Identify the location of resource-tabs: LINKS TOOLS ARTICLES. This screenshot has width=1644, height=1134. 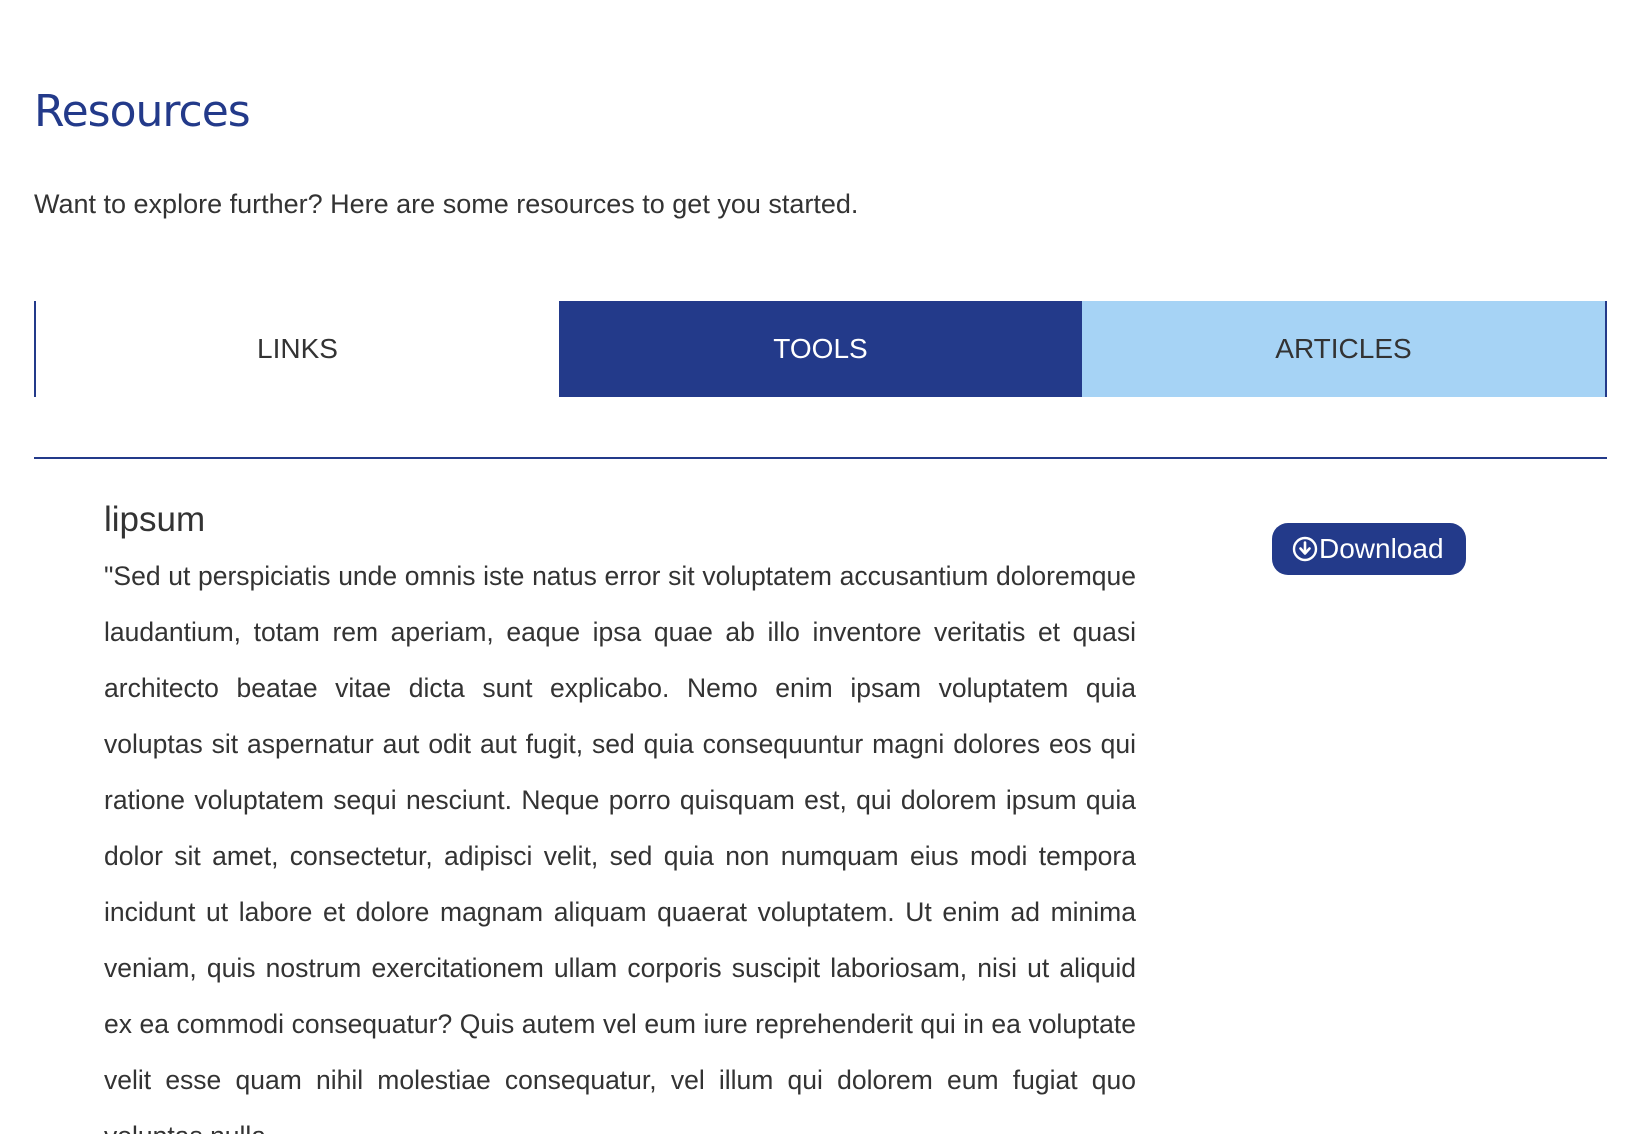
(820, 349).